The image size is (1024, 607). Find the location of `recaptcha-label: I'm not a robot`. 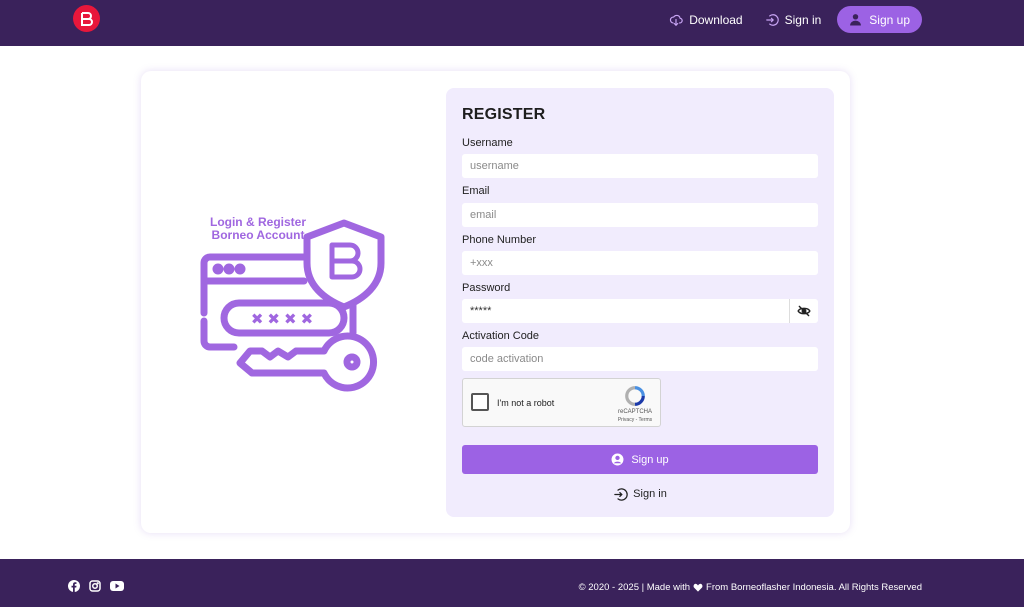

recaptcha-label: I'm not a robot is located at coordinates (526, 403).